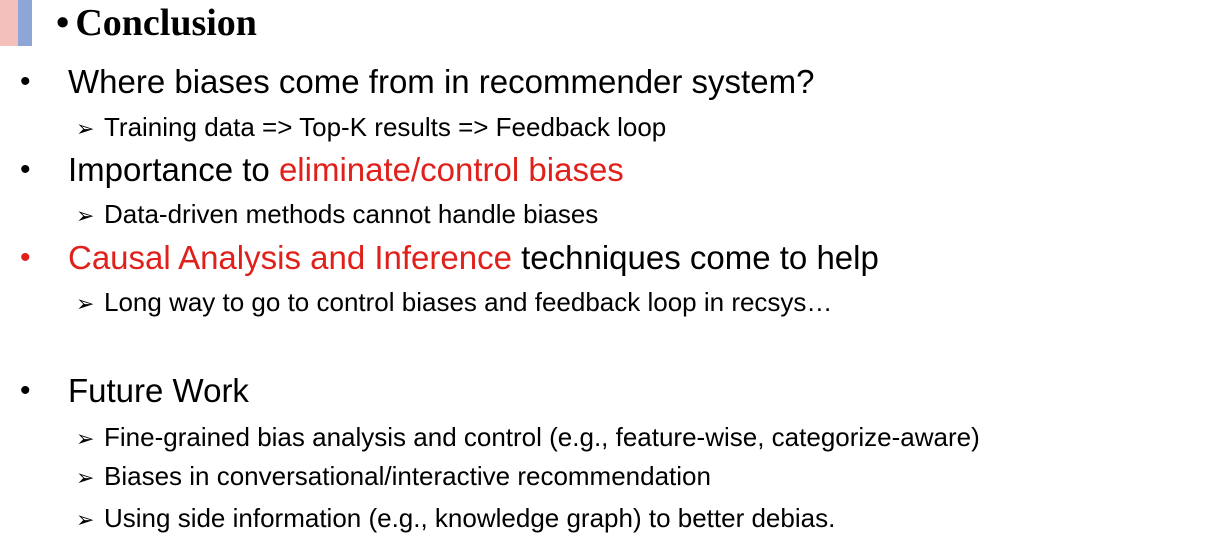  I want to click on bullet-text: Future Work, so click(158, 391).